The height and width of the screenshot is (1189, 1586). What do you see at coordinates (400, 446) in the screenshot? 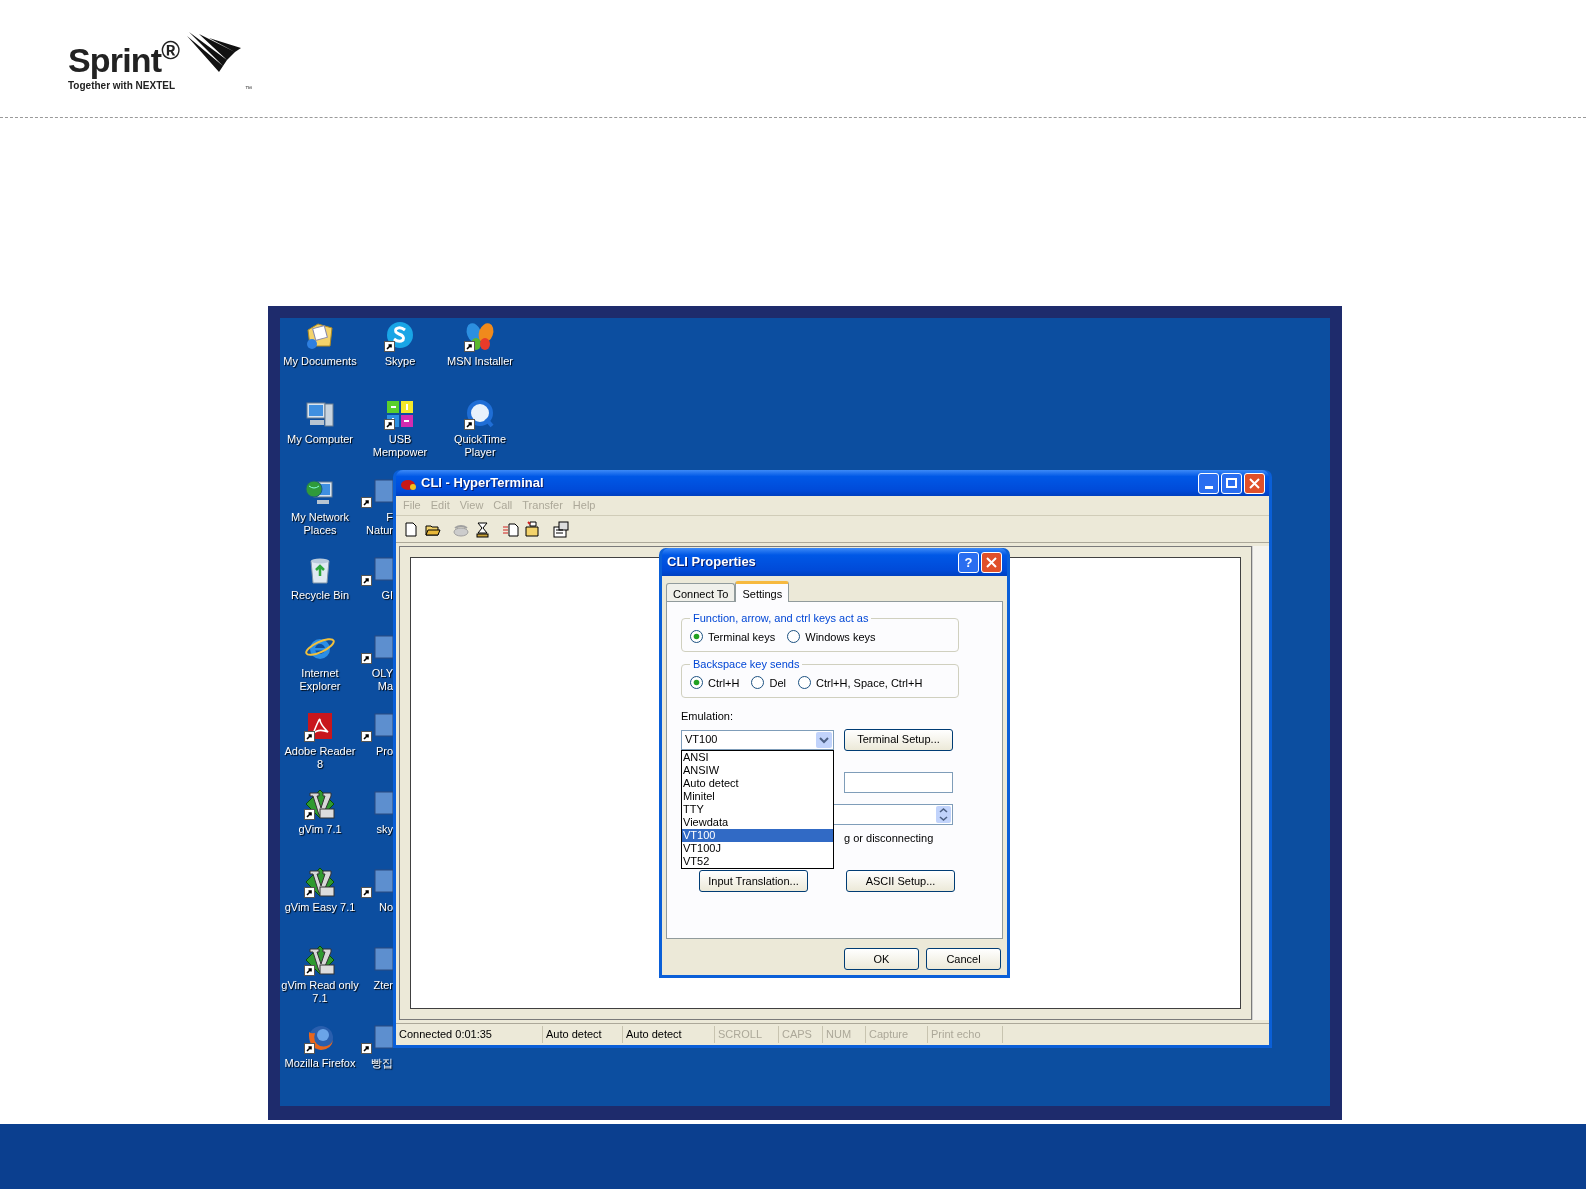
I see `icon-label: USB Mempower` at bounding box center [400, 446].